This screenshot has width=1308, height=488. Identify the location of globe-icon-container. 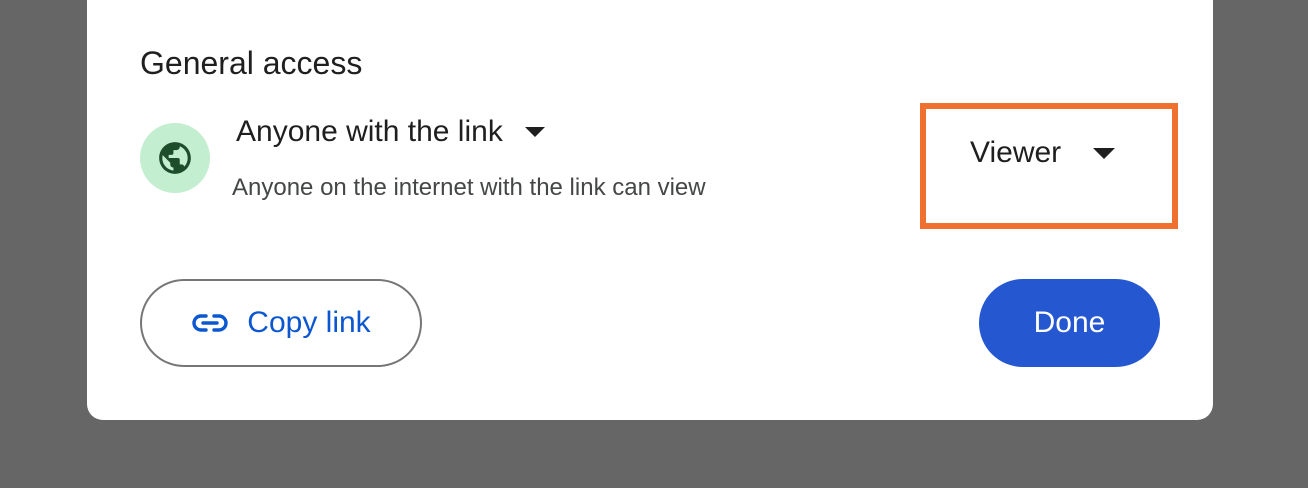
(175, 158).